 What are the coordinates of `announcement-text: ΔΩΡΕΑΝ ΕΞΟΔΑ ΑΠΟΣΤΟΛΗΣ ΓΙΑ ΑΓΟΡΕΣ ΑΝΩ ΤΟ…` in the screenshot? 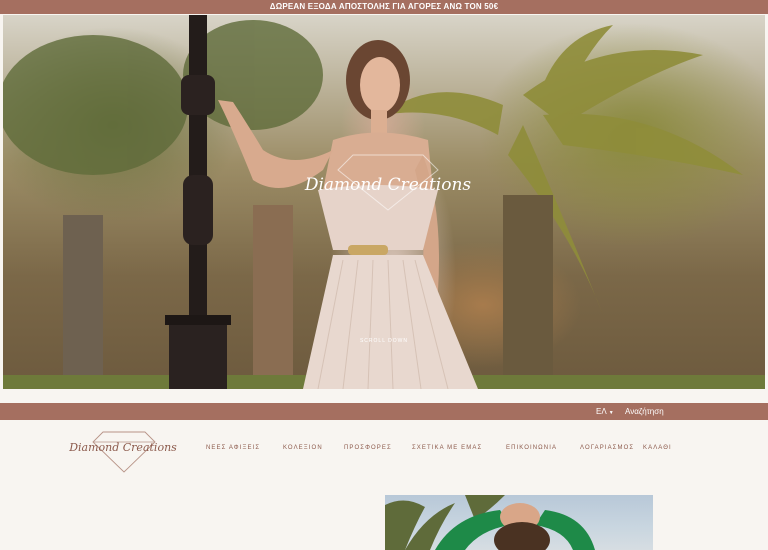 It's located at (384, 6).